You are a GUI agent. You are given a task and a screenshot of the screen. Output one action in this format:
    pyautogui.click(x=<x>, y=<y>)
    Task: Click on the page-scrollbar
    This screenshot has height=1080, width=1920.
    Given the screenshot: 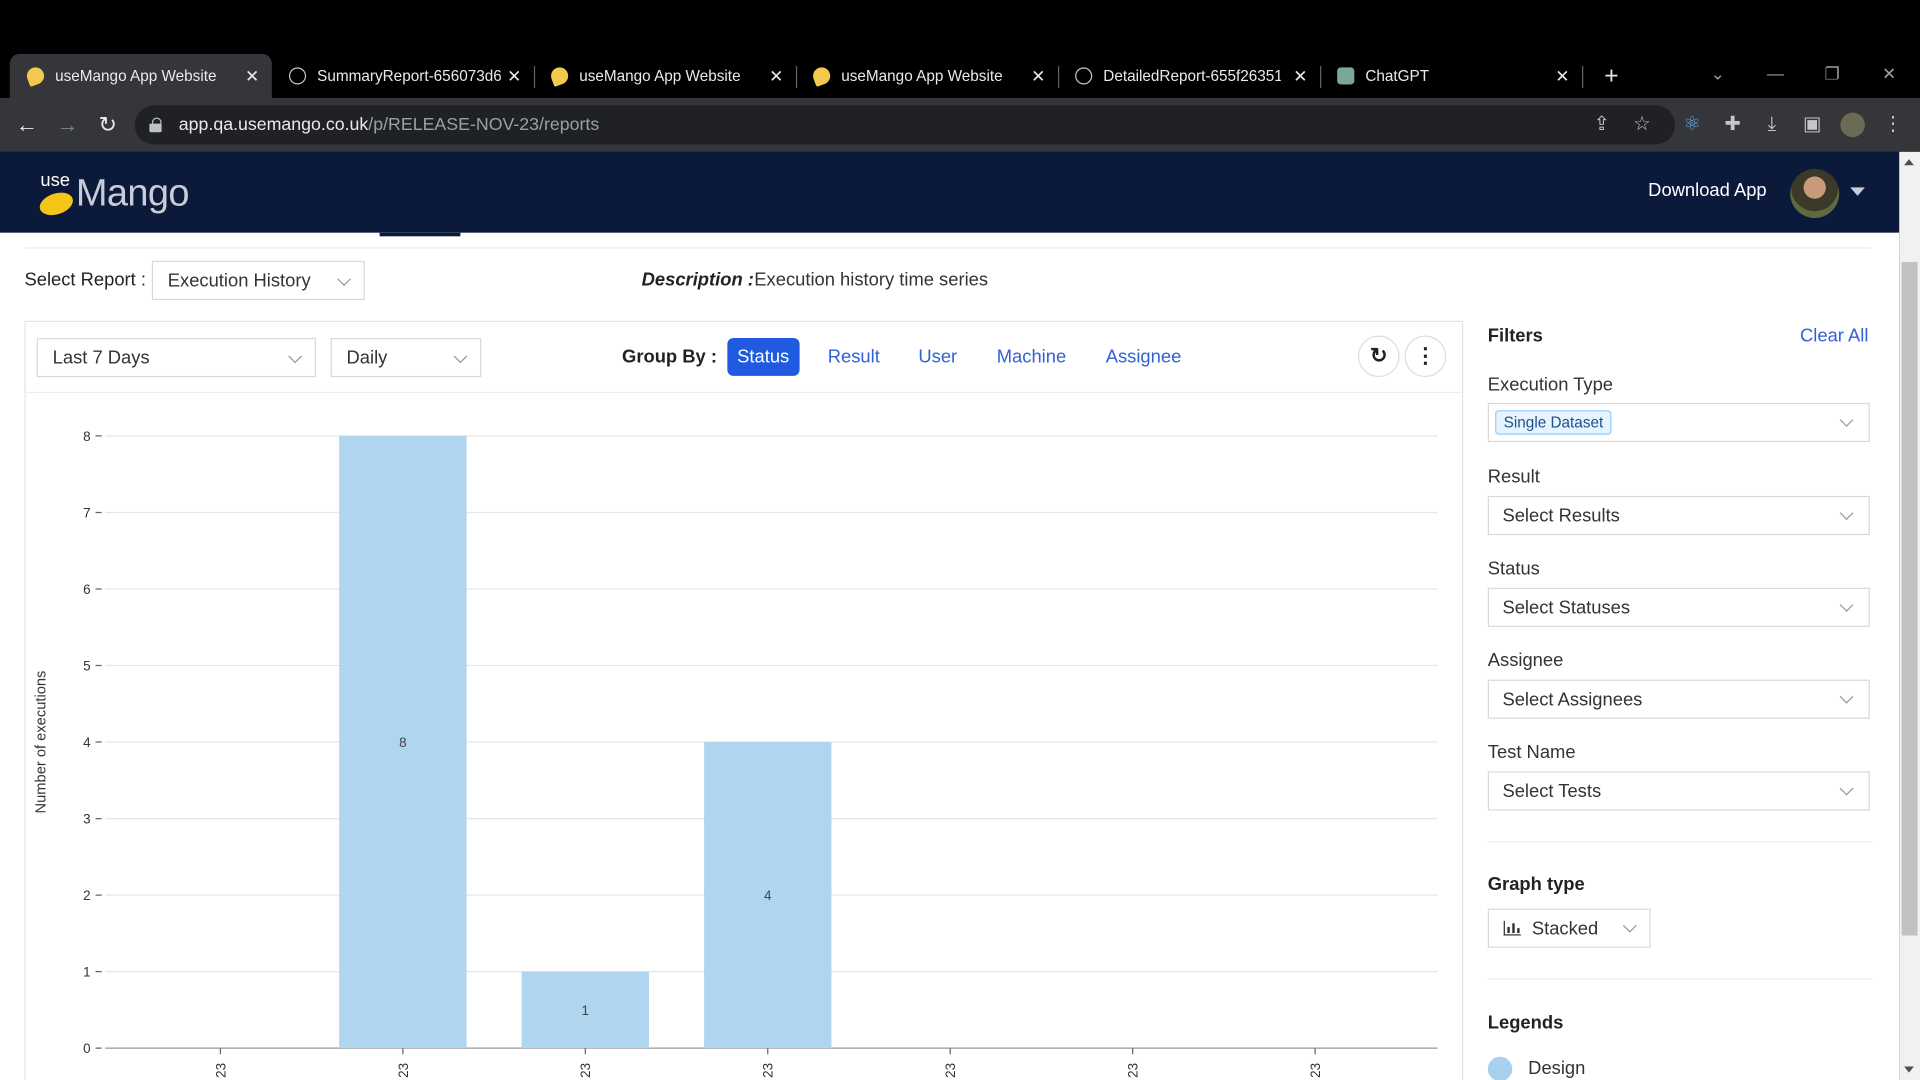 What is the action you would take?
    pyautogui.click(x=1909, y=615)
    